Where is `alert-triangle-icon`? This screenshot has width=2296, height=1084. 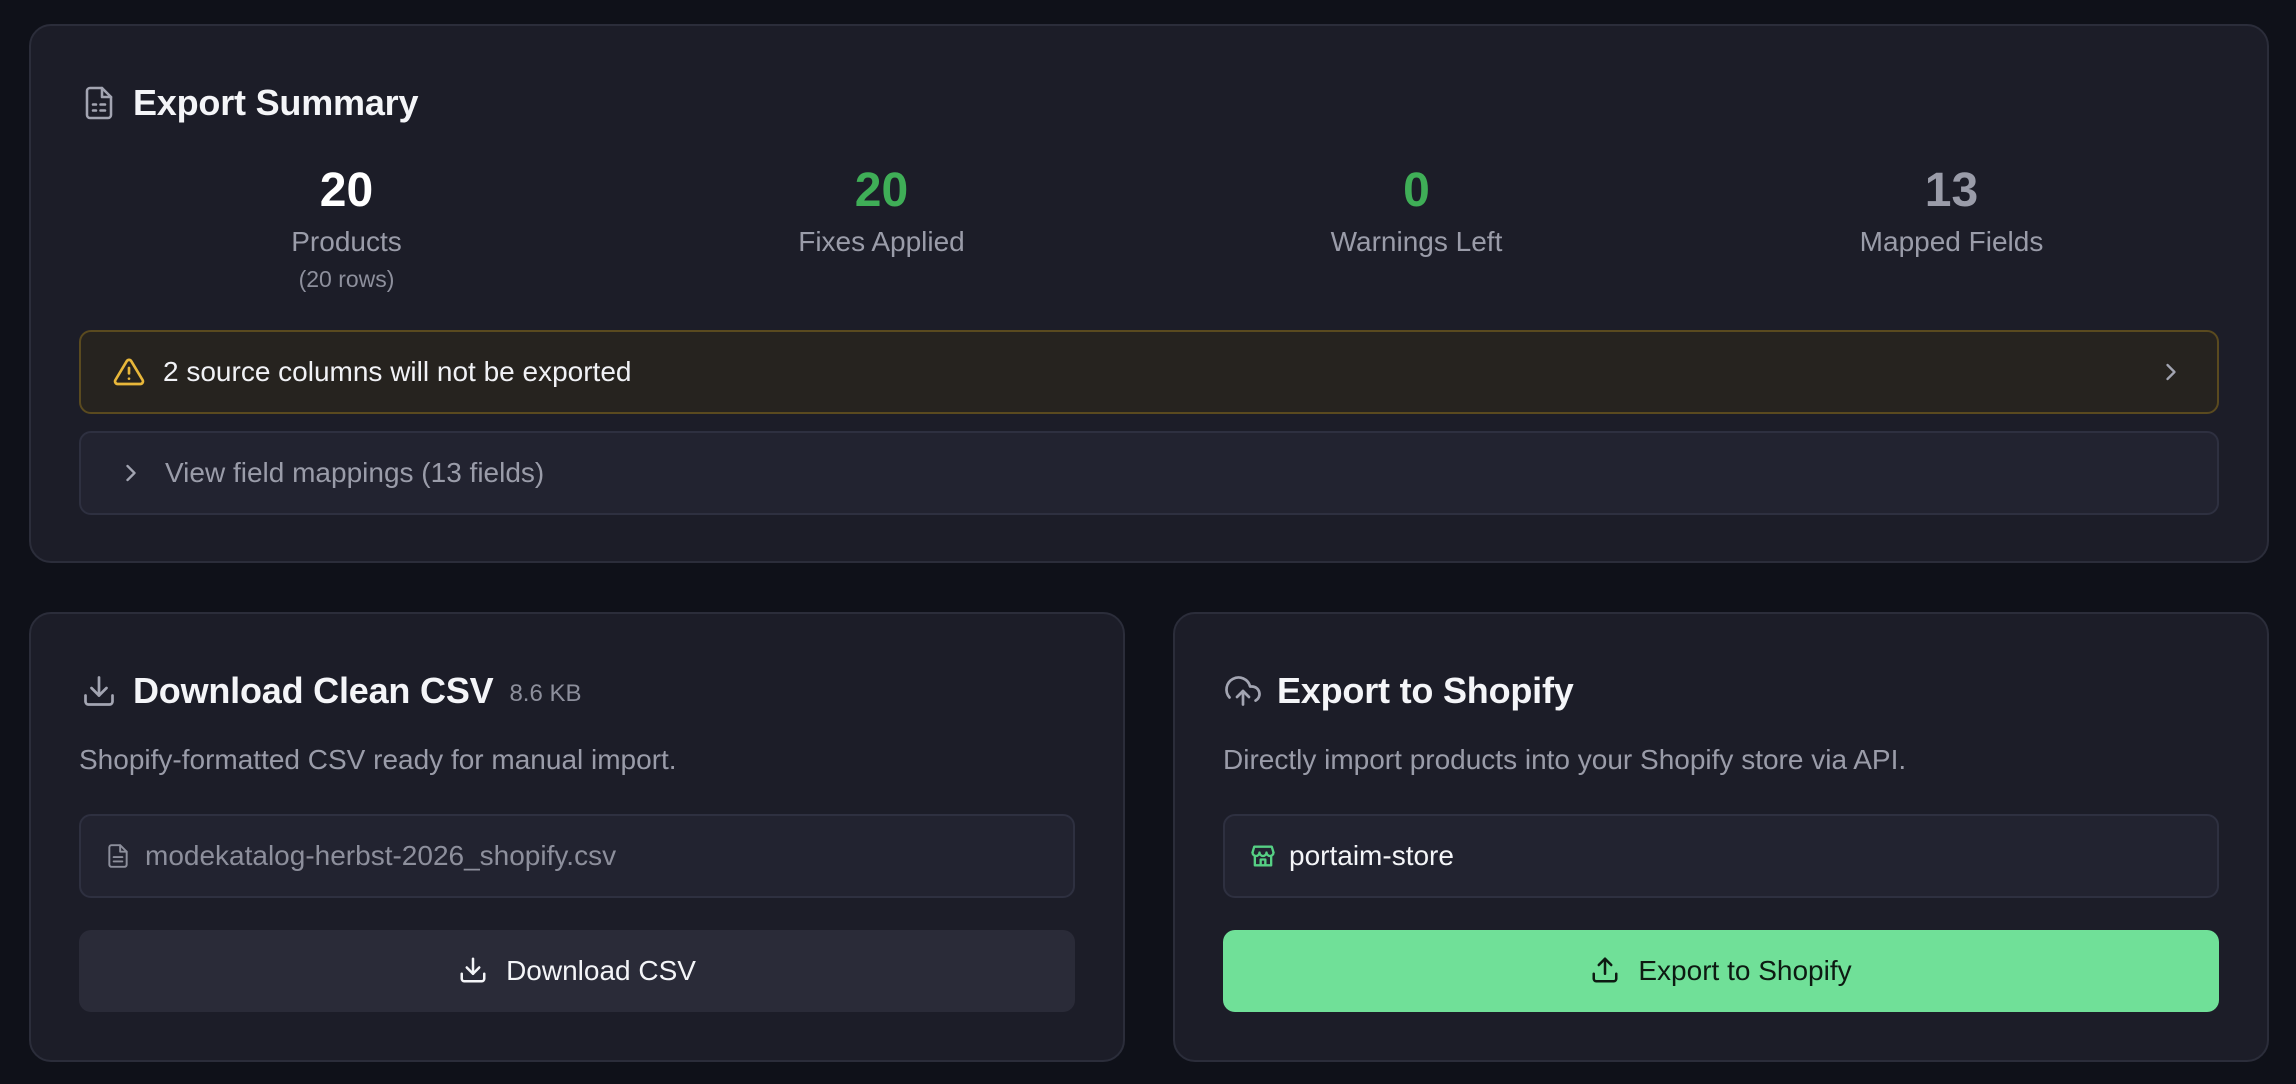 alert-triangle-icon is located at coordinates (129, 372).